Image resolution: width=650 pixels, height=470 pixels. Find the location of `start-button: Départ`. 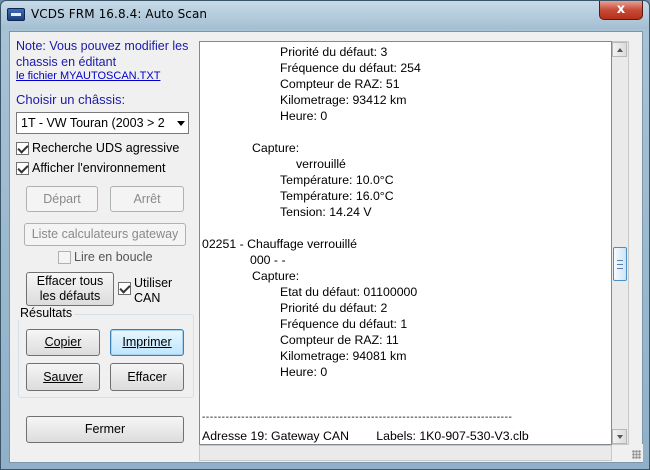

start-button: Départ is located at coordinates (62, 199).